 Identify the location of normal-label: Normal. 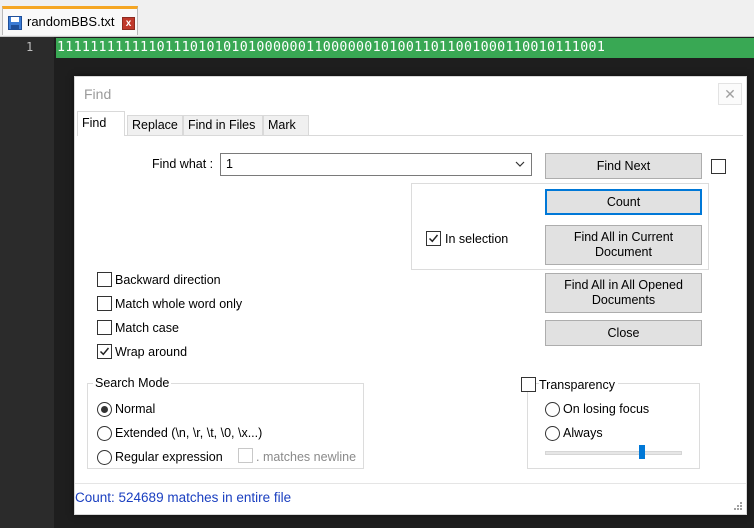
(135, 409).